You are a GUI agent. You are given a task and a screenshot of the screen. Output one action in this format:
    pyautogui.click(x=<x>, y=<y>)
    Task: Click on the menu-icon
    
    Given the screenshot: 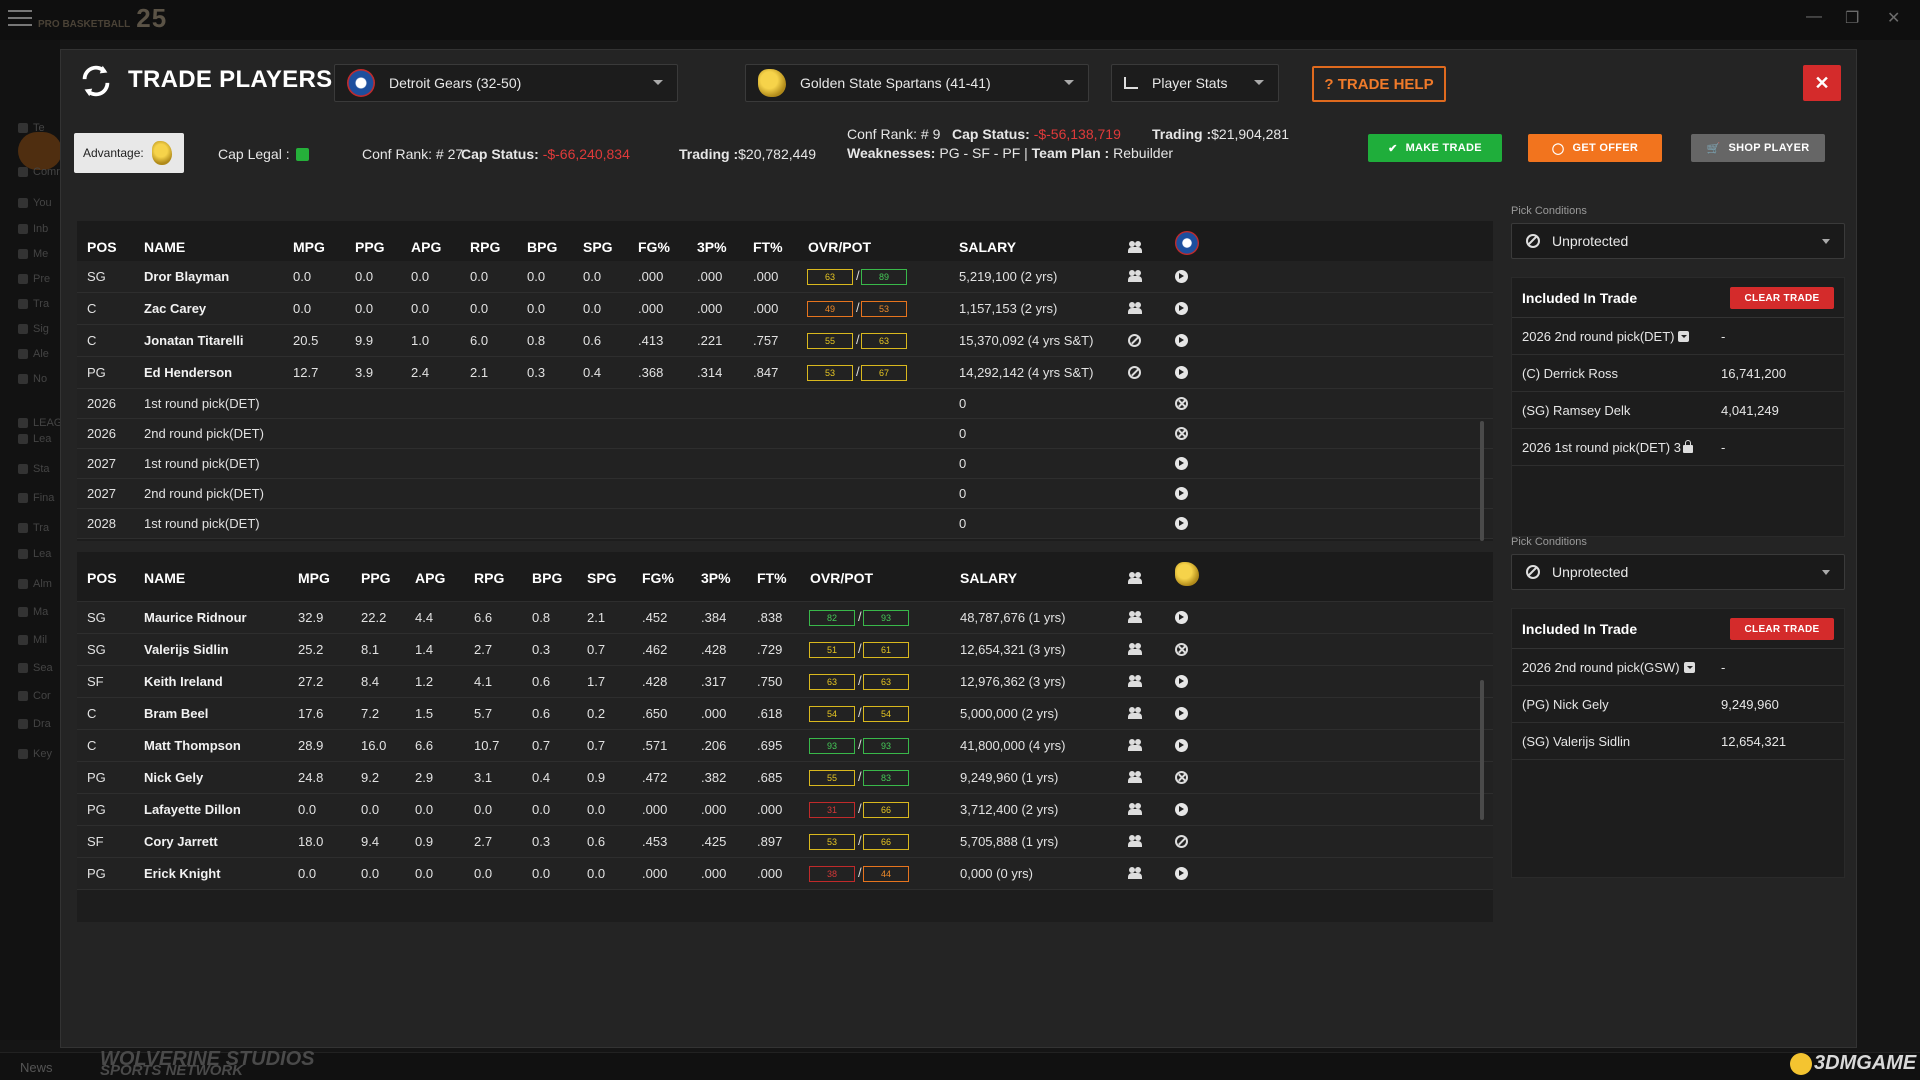 What is the action you would take?
    pyautogui.click(x=20, y=18)
    